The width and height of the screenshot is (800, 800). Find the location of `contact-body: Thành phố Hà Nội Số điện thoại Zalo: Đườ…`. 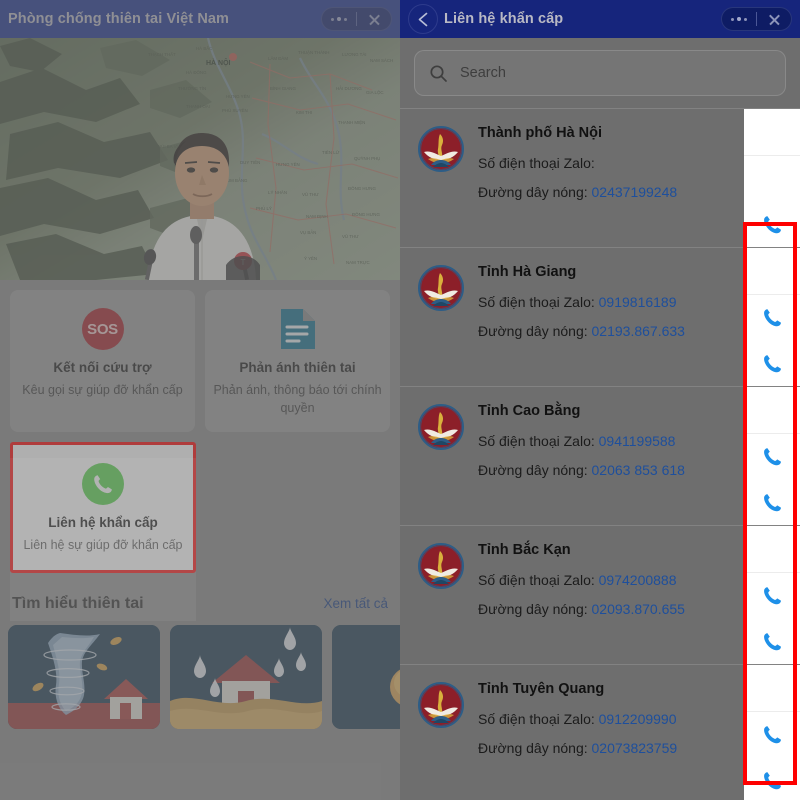

contact-body: Thành phố Hà Nội Số điện thoại Zalo: Đườ… is located at coordinates (572, 178).